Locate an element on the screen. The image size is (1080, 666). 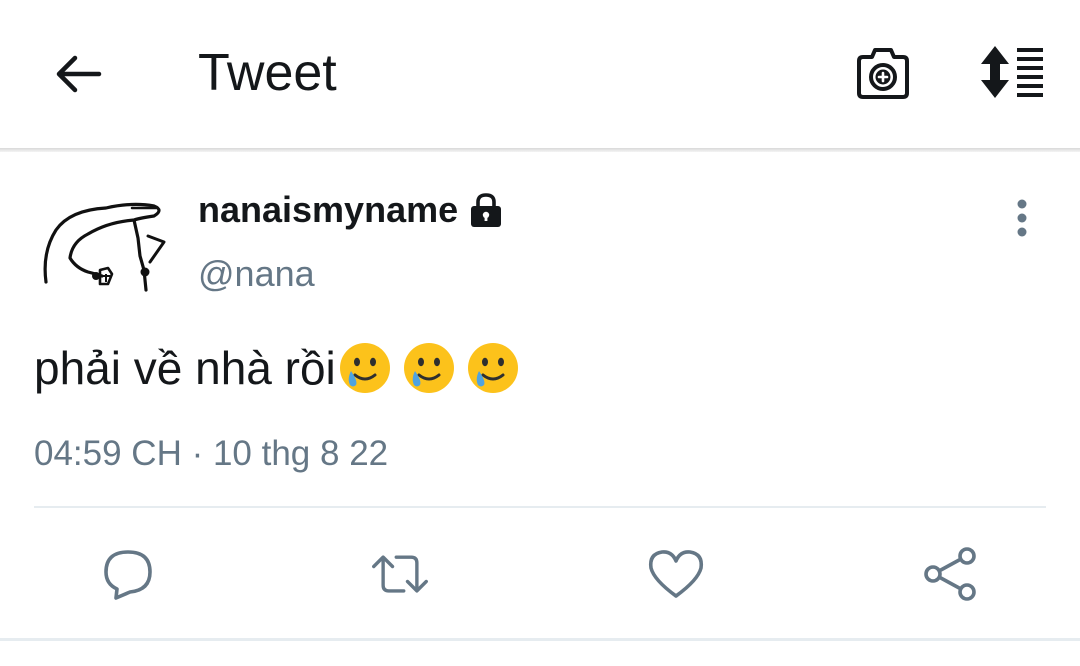
reply-icon is located at coordinates (128, 575).